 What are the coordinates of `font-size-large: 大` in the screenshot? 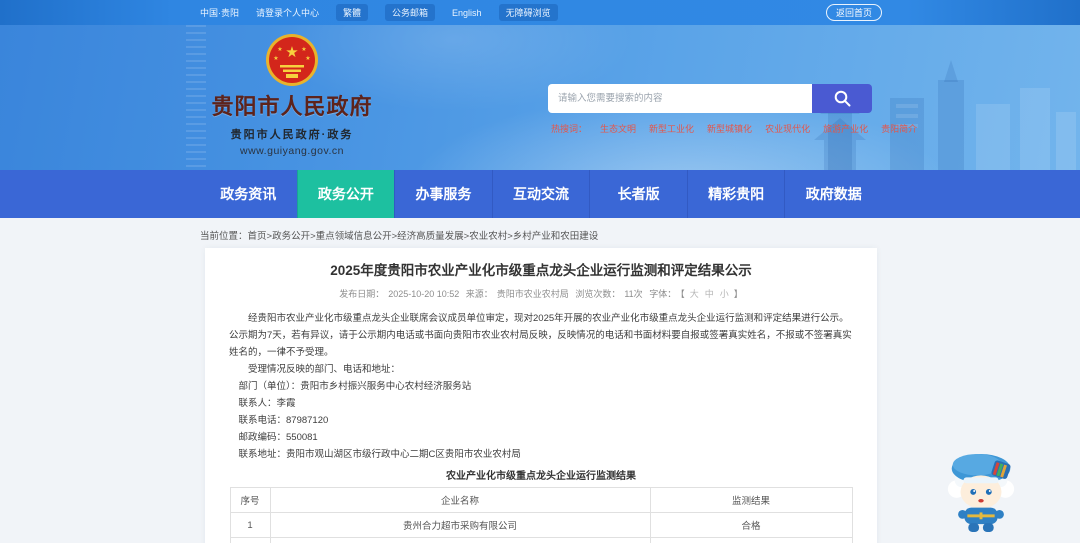 It's located at (694, 294).